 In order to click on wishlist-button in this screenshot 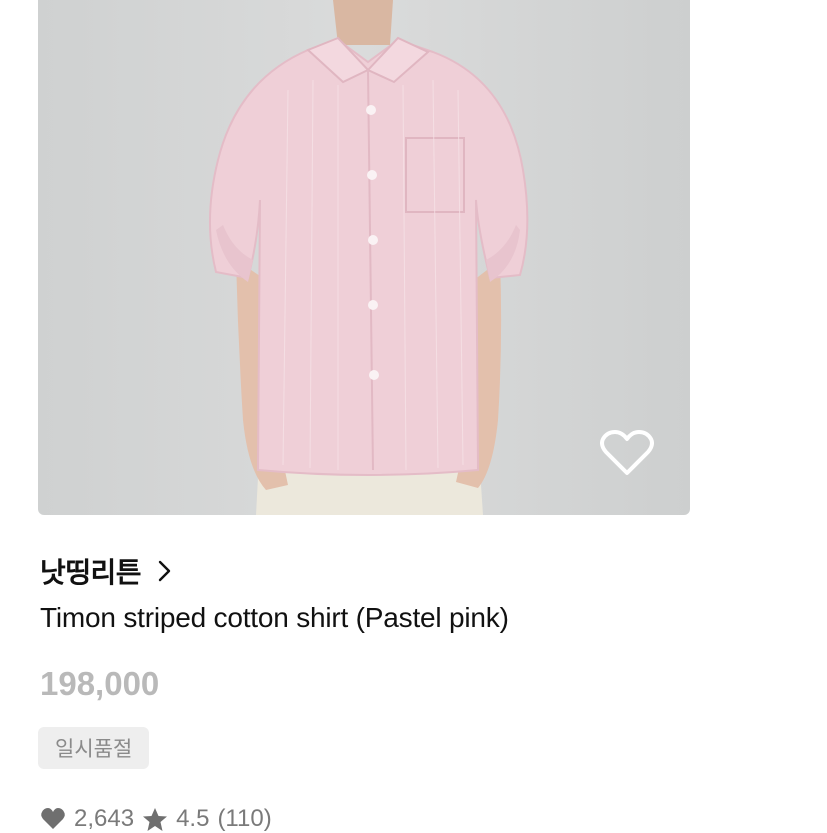, I will do `click(630, 457)`.